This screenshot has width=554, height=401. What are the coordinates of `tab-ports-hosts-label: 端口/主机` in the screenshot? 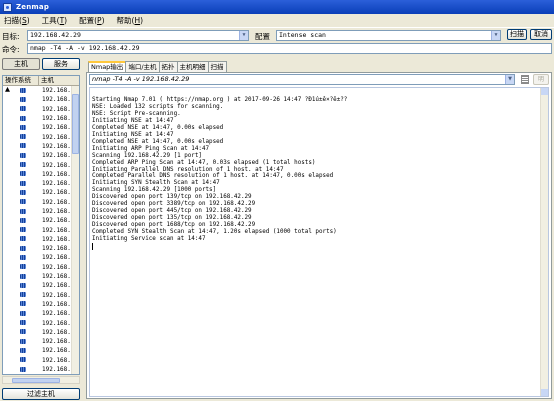 It's located at (142, 67).